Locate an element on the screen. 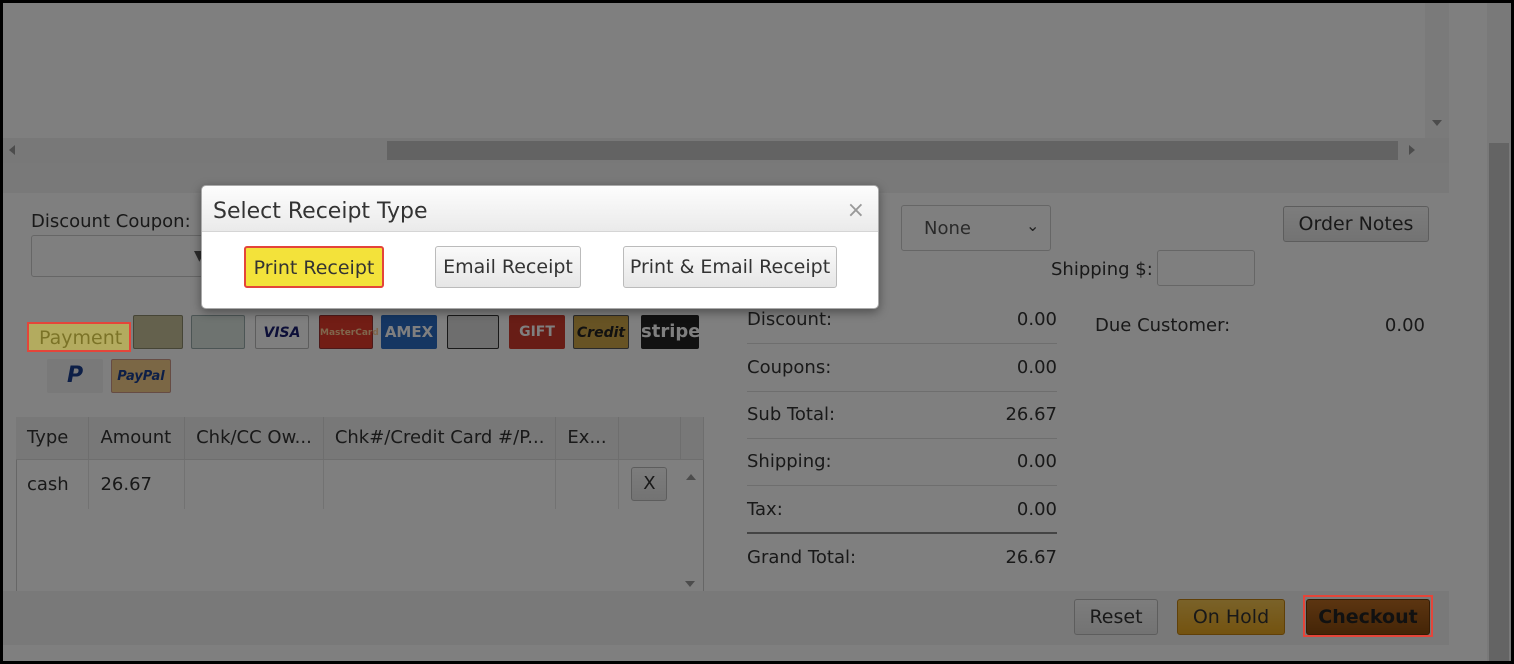 The width and height of the screenshot is (1514, 664). dialog-title: Select Receipt Type is located at coordinates (320, 211).